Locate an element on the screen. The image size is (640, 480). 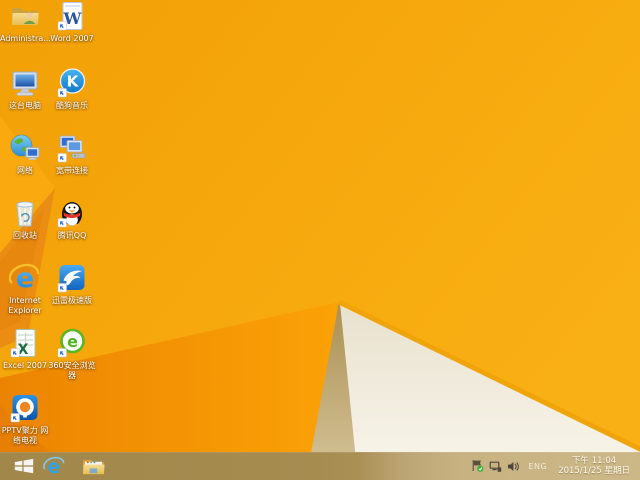
desktop-icon-this-pc: 这台电脑 is located at coordinates (25, 89).